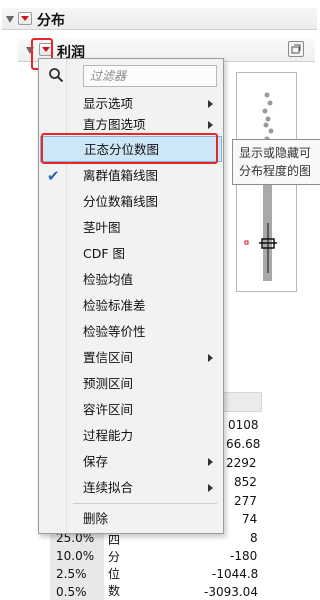 Image resolution: width=320 pixels, height=600 pixels. I want to click on quantile-percent: 2.5%, so click(71, 574).